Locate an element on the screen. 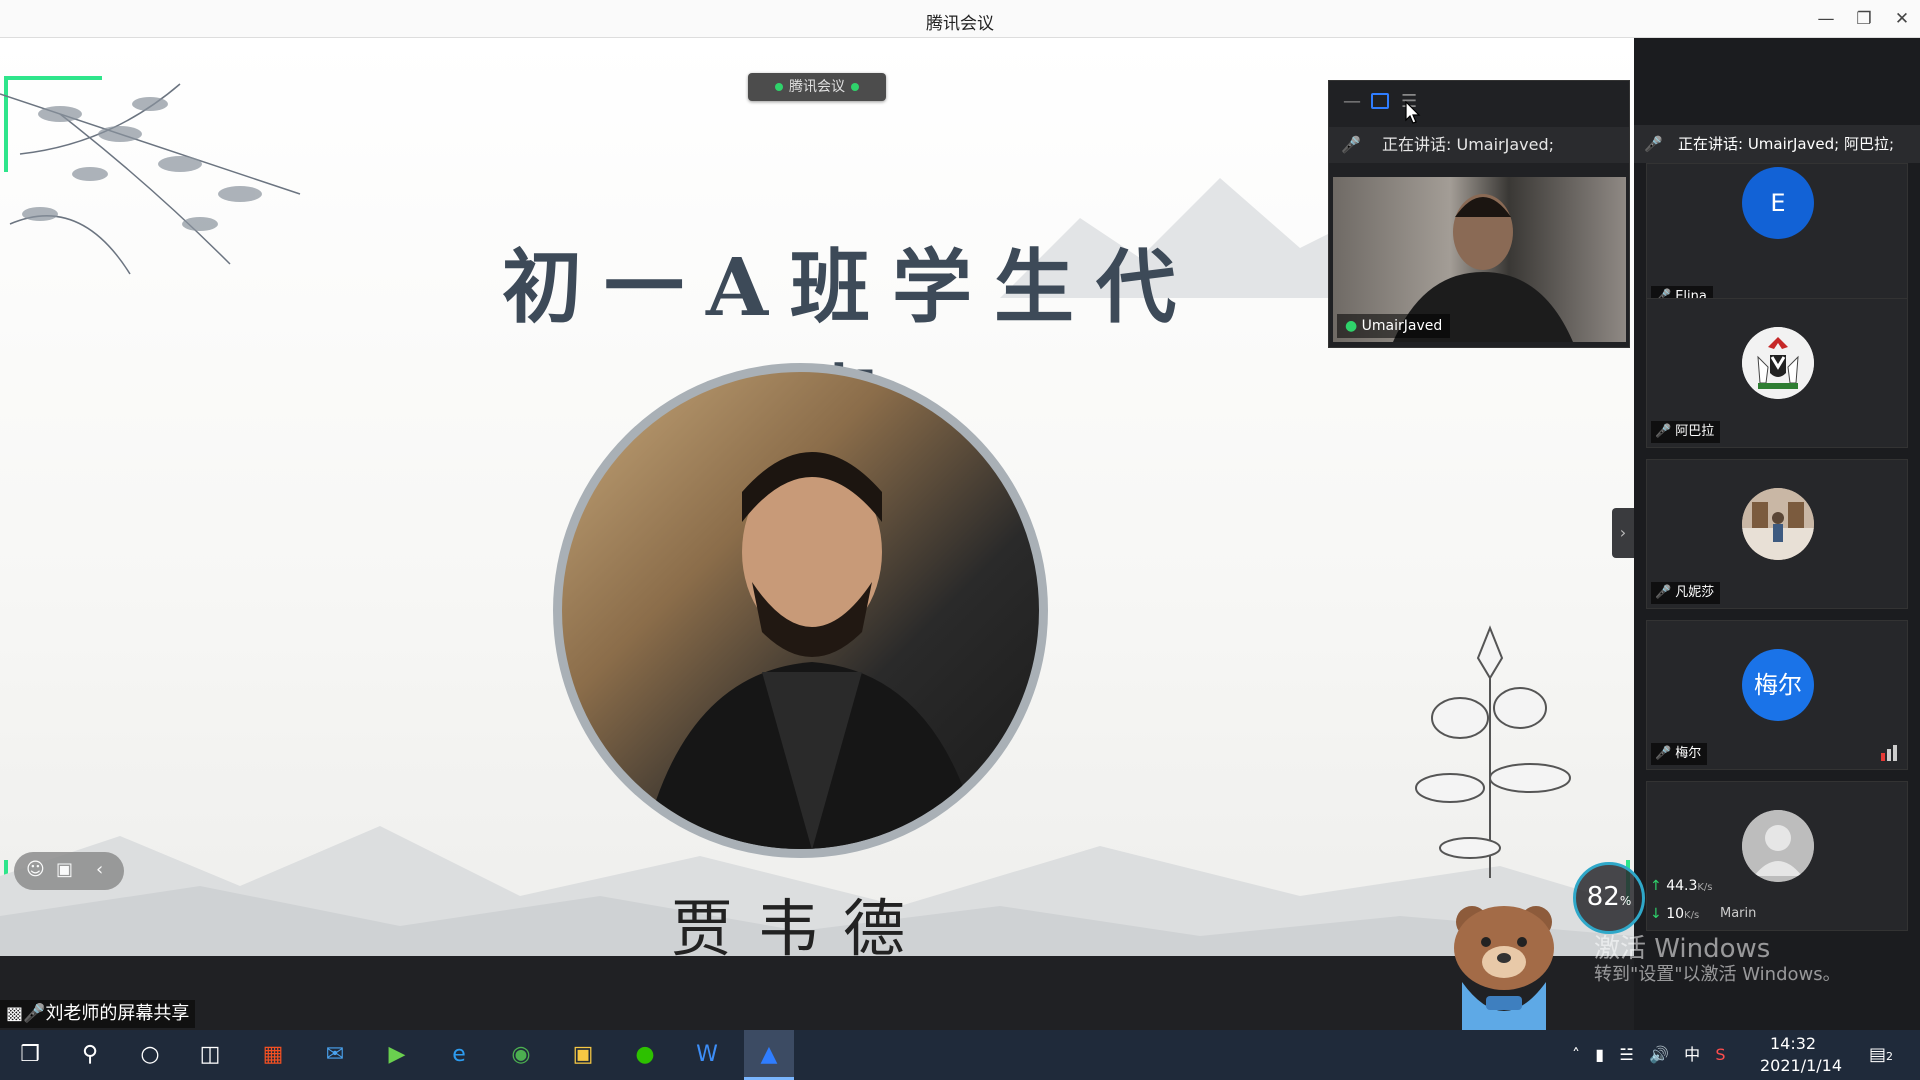  tencent-meeting-icon: ▲ is located at coordinates (769, 1054).